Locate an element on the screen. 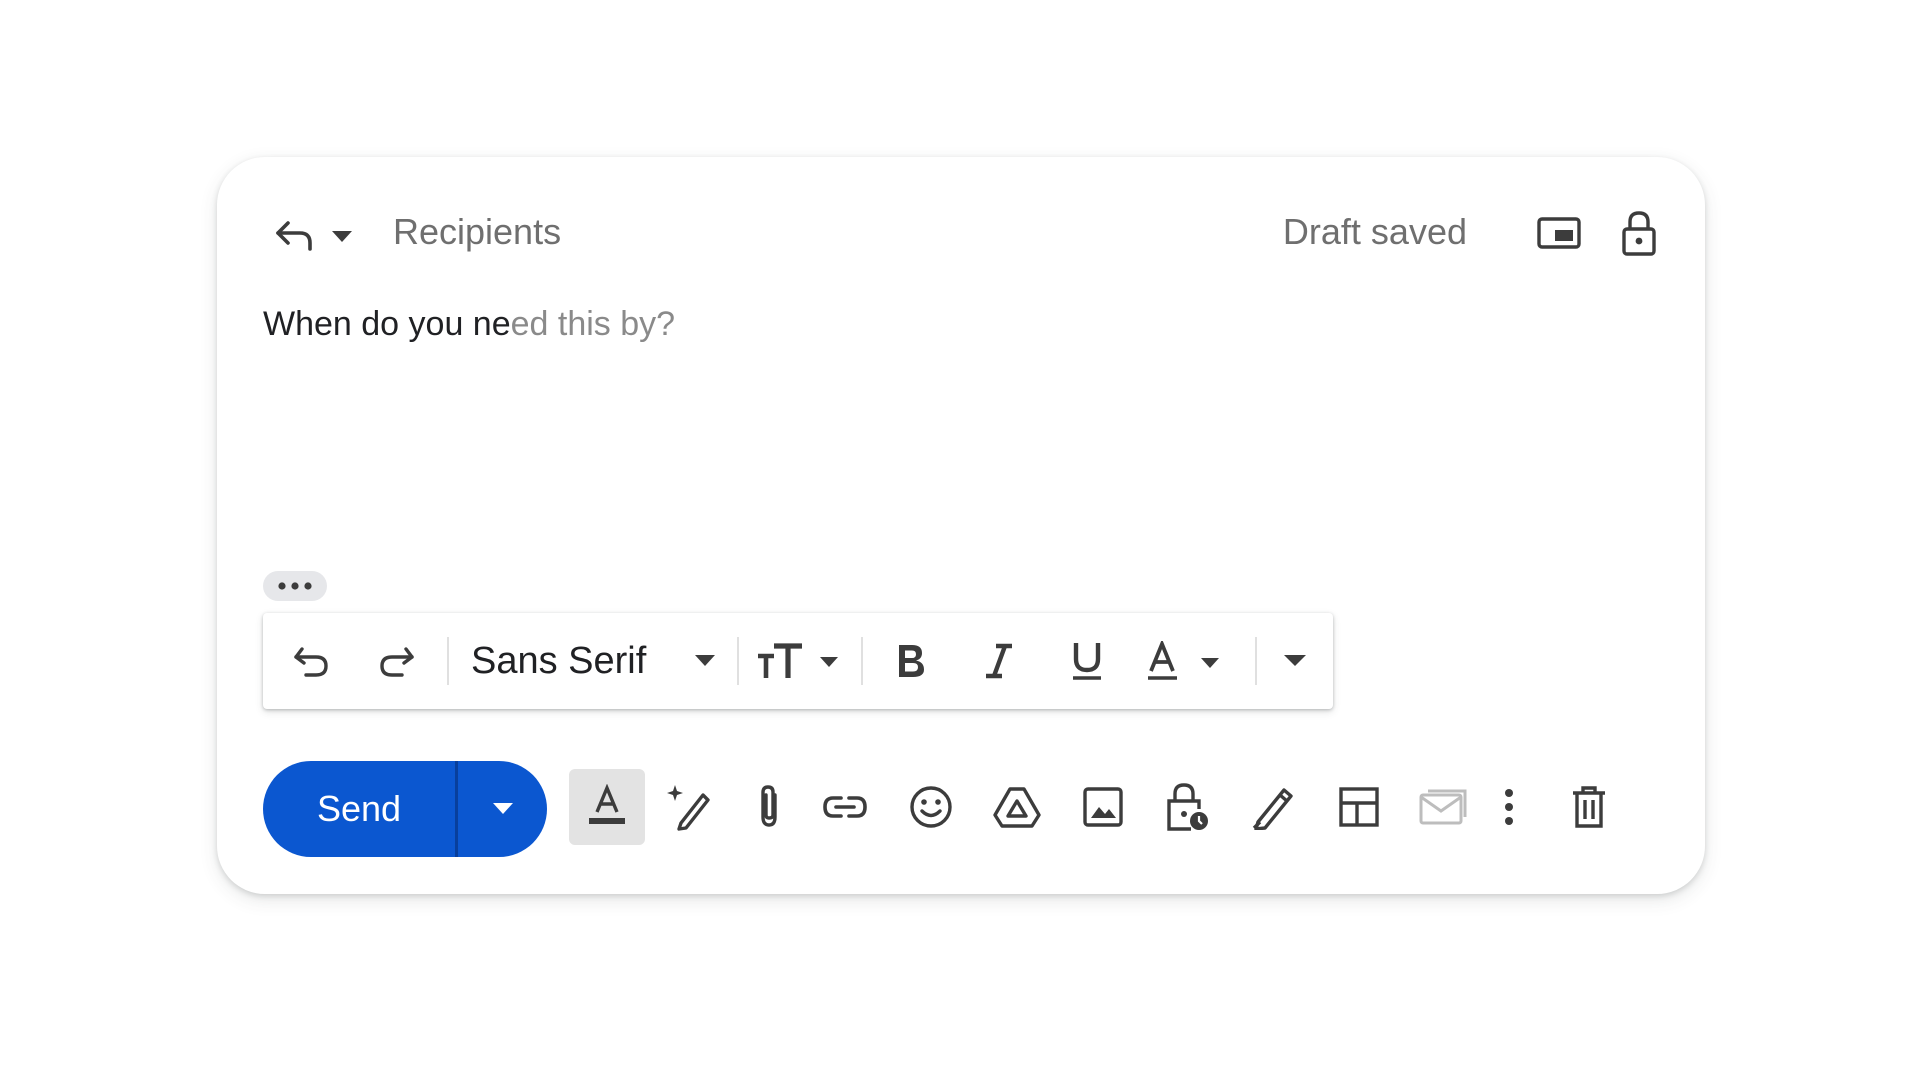  formatting-toolbar: Sans Serif is located at coordinates (798, 661).